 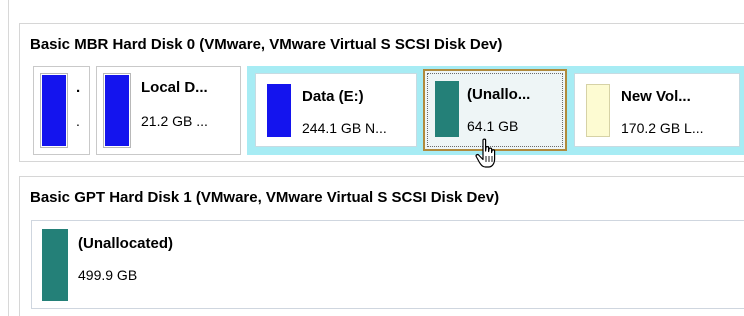 I want to click on partition-name: (Unallocated), so click(x=126, y=243).